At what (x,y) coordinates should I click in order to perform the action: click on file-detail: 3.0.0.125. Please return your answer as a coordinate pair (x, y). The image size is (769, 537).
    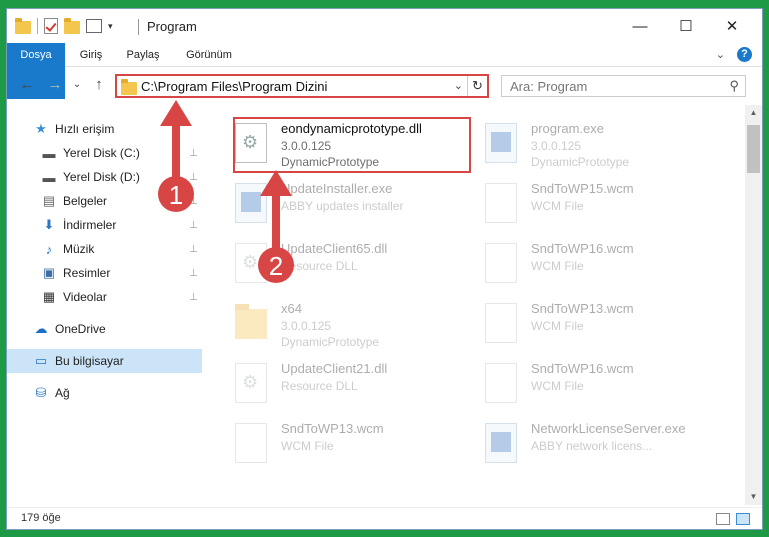
    Looking at the image, I should click on (556, 146).